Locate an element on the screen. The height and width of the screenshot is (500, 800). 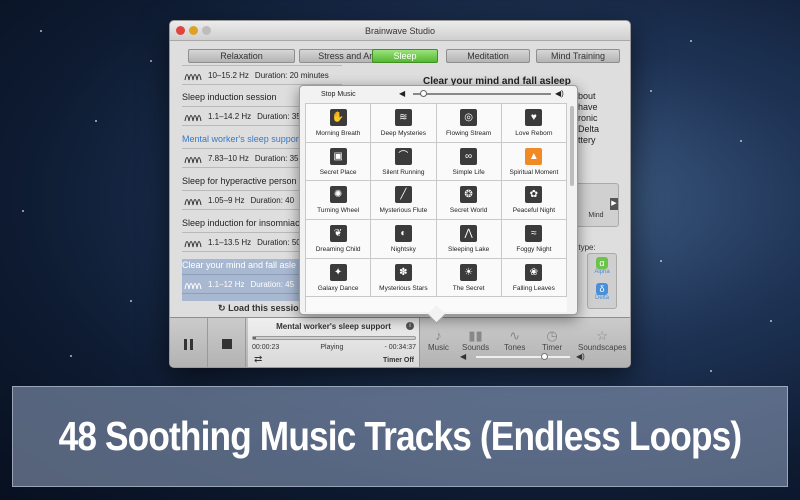
session-duration: Duration: 40 is located at coordinates (272, 200).